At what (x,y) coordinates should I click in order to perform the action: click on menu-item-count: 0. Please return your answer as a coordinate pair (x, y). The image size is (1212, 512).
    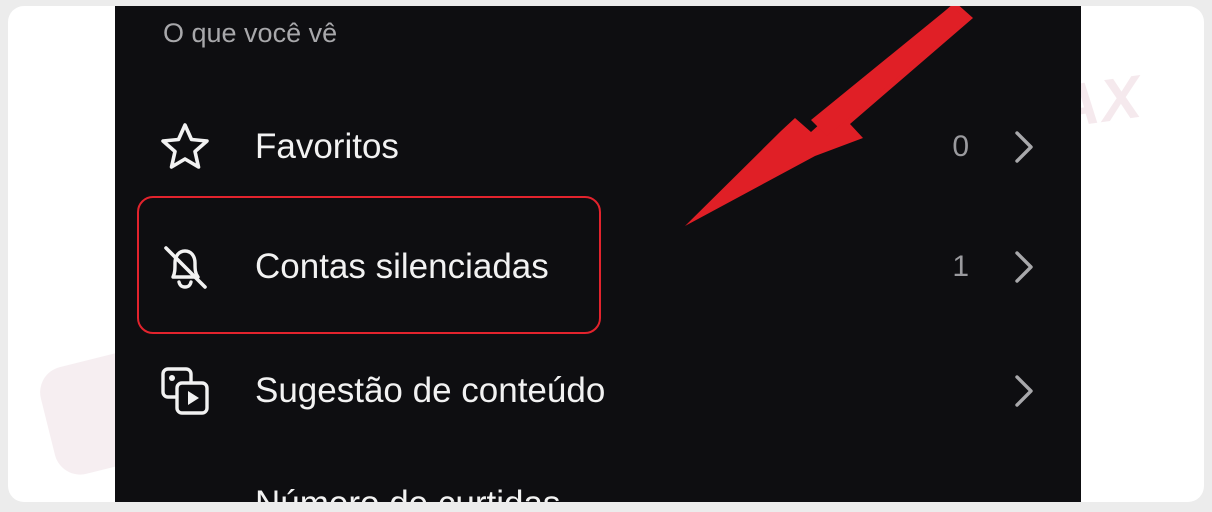
    Looking at the image, I should click on (960, 146).